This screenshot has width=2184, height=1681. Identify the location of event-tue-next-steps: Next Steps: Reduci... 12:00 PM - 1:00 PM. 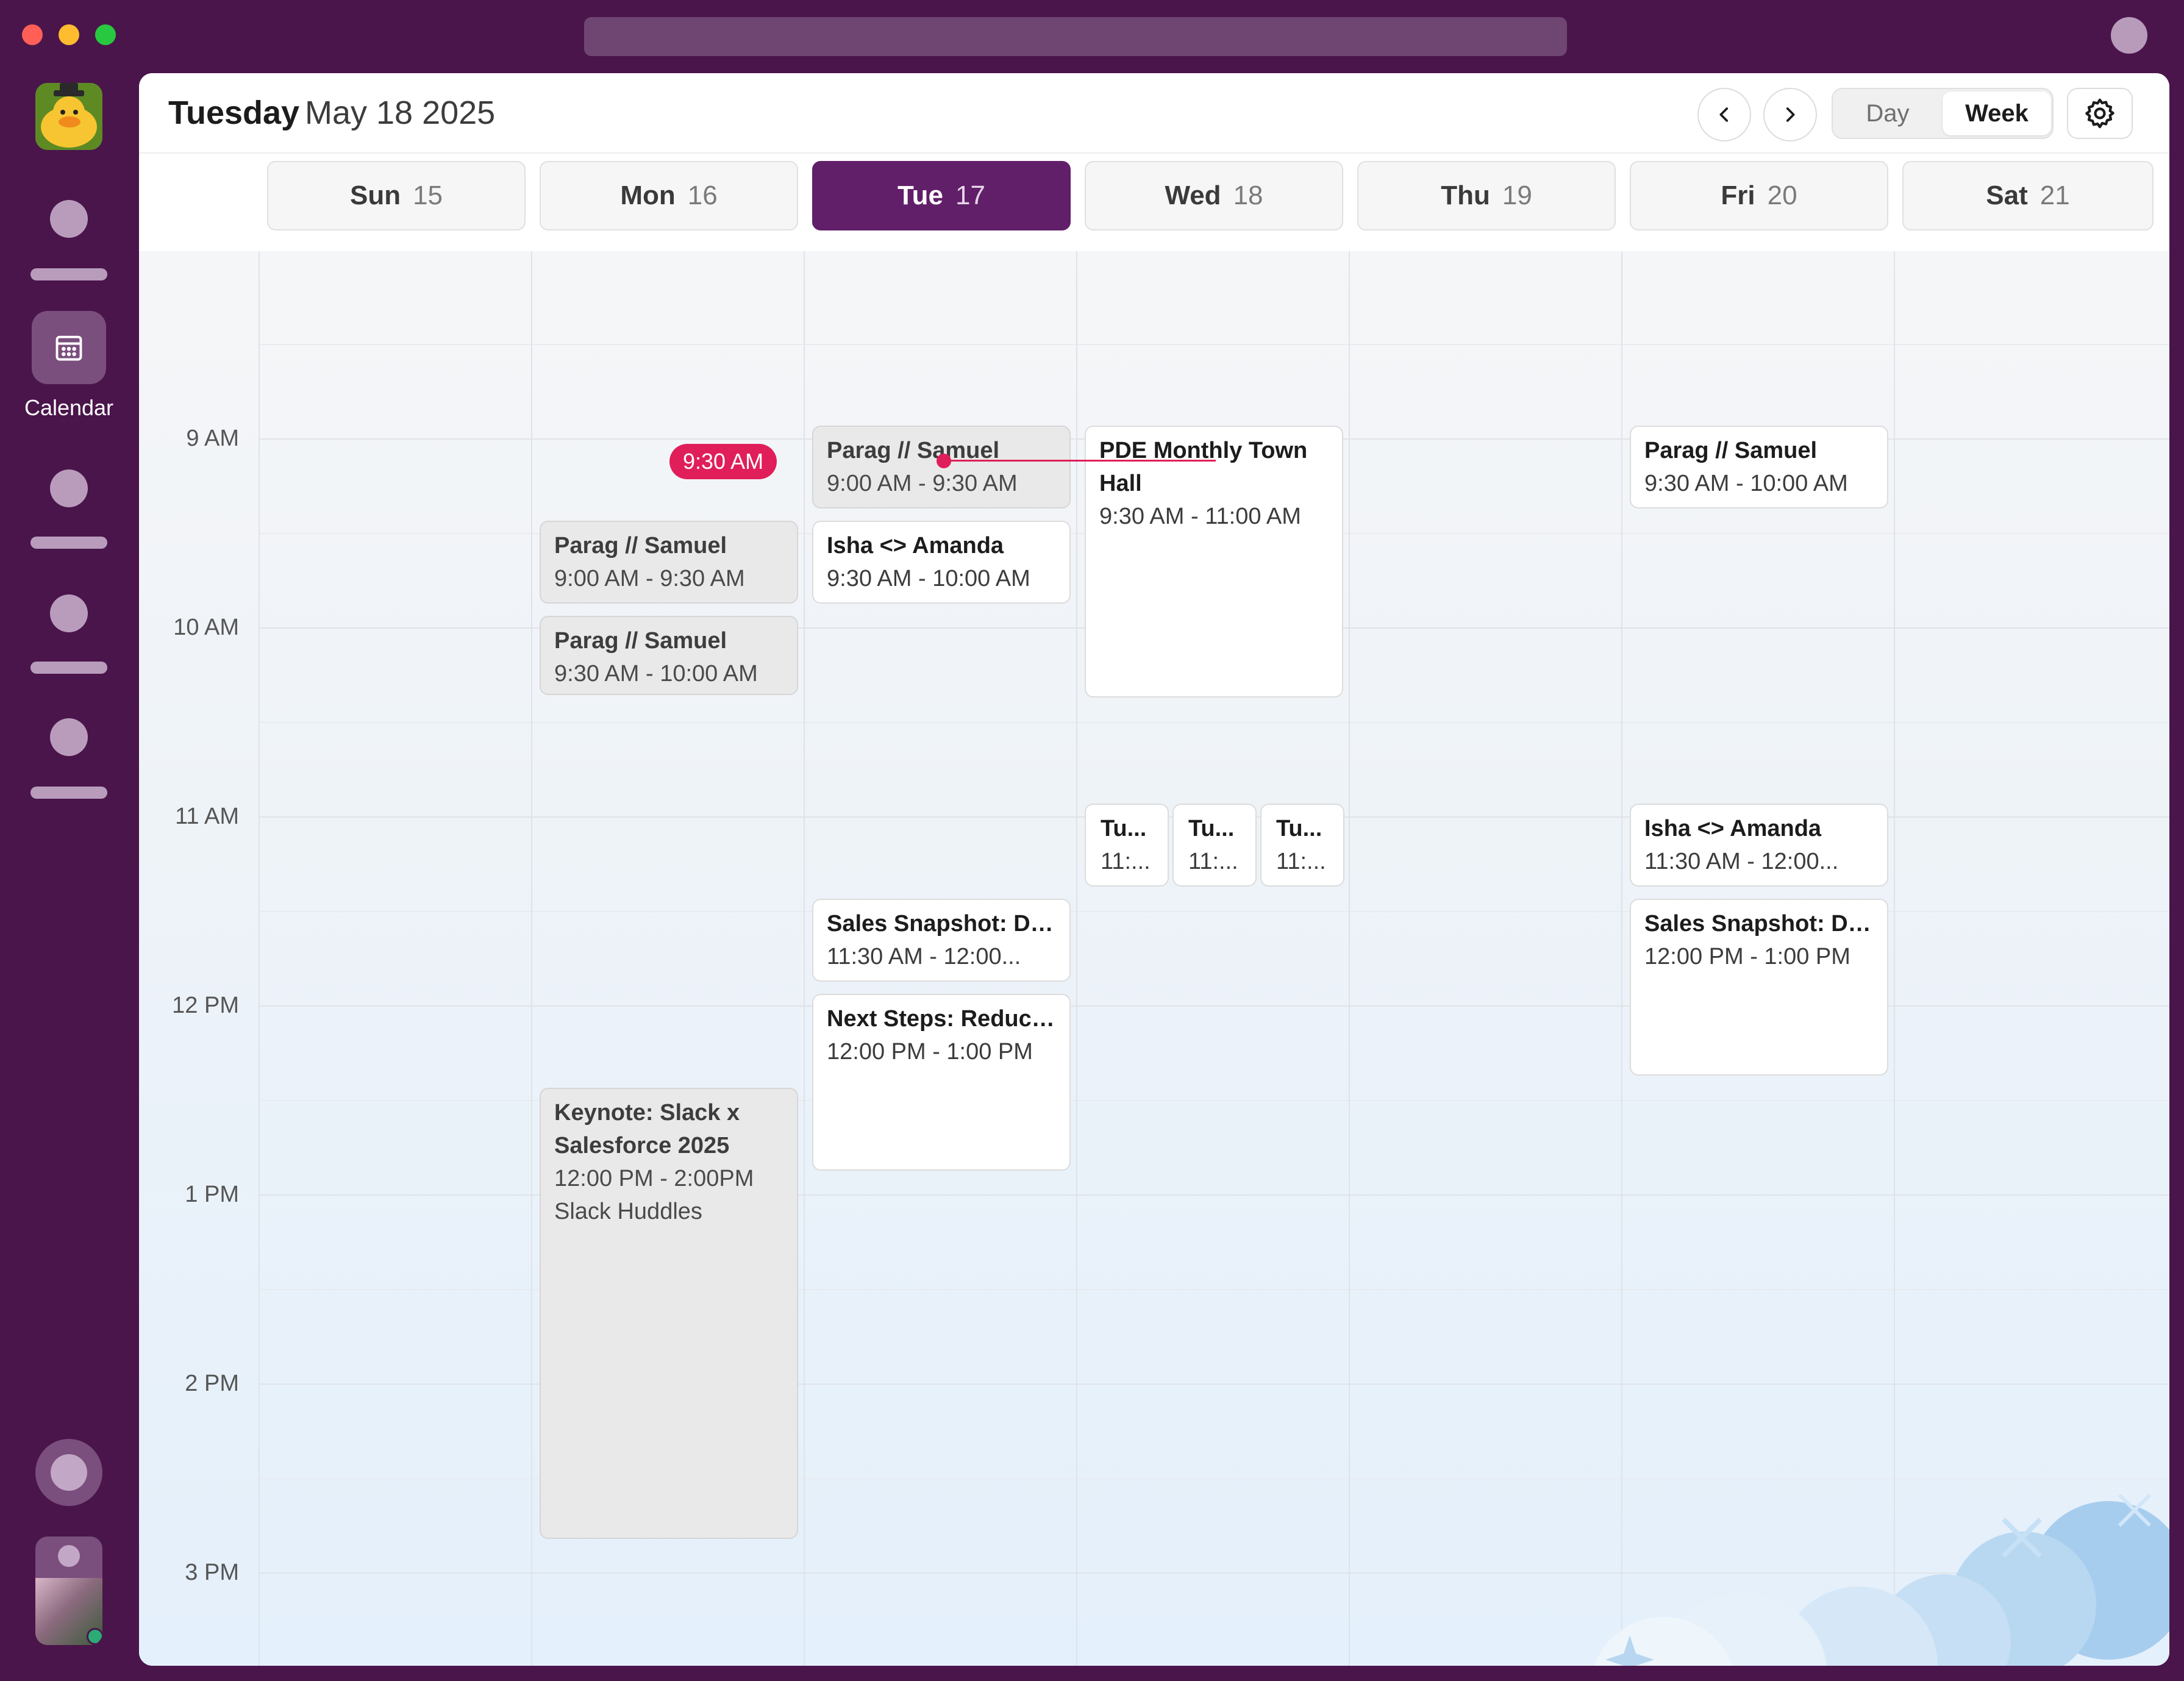
(941, 1082).